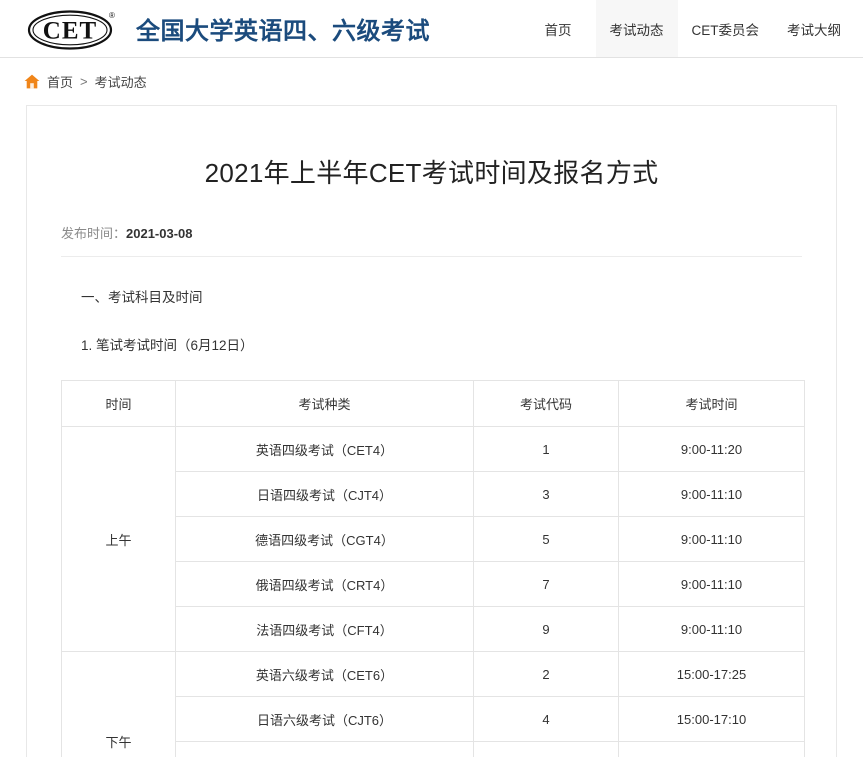 The height and width of the screenshot is (757, 863). I want to click on breadcrumb: 首页 > 考试动态, so click(431, 81).